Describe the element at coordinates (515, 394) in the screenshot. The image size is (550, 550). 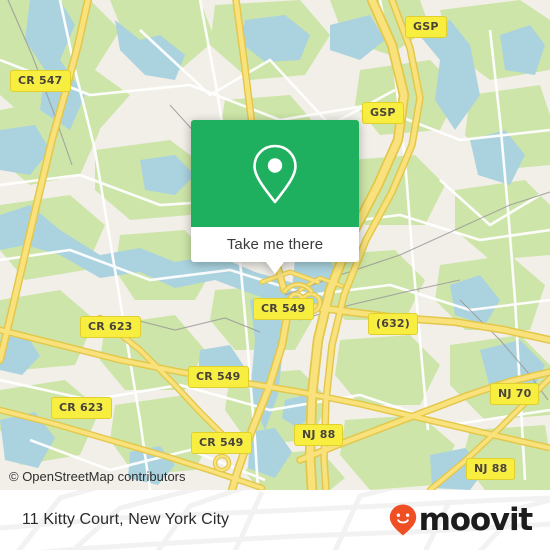
I see `road-shield: NJ 70` at that location.